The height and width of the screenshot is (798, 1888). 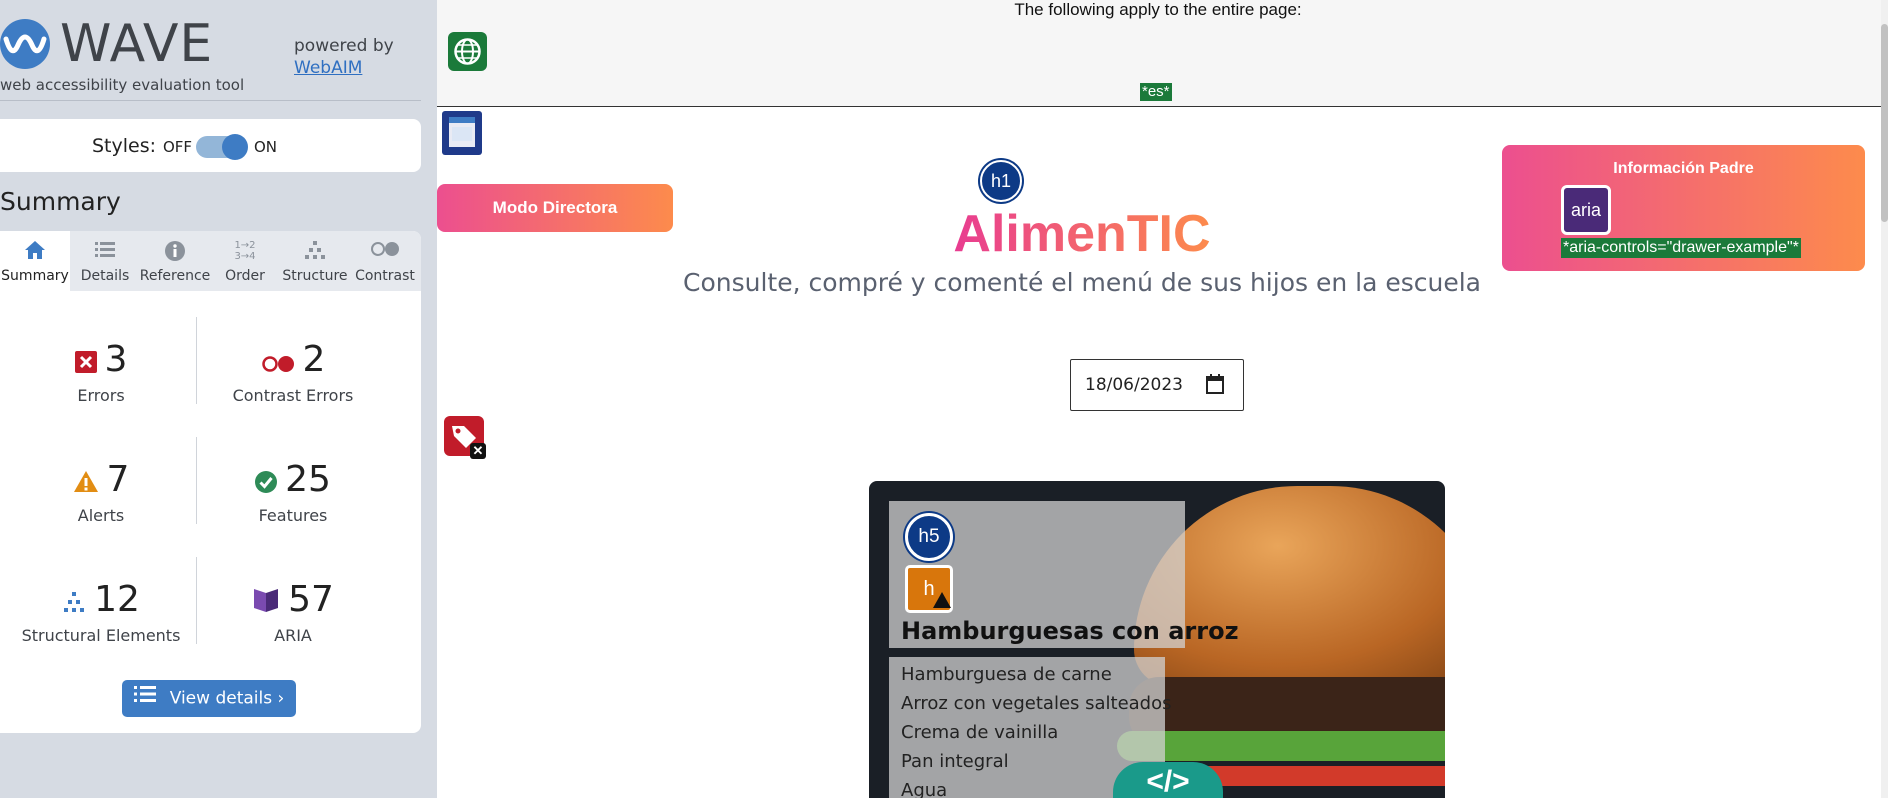 I want to click on panel-tabs: Summary Details Reference 1→23→4 Order, so click(x=210, y=261).